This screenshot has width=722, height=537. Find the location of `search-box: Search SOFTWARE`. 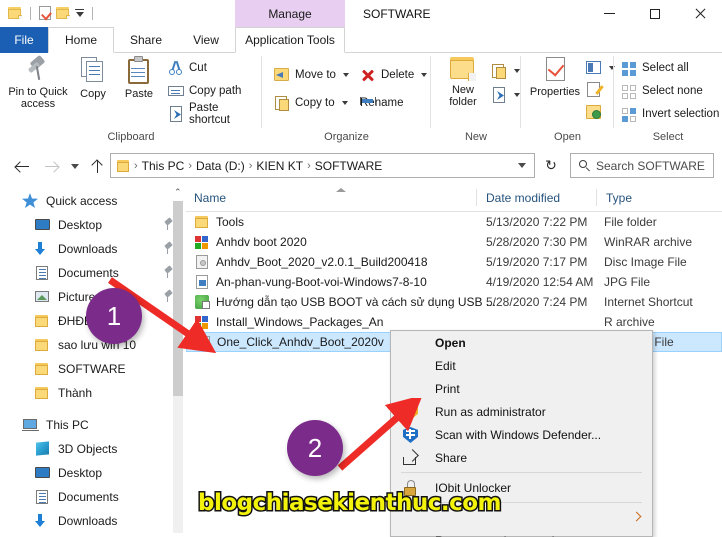

search-box: Search SOFTWARE is located at coordinates (642, 165).